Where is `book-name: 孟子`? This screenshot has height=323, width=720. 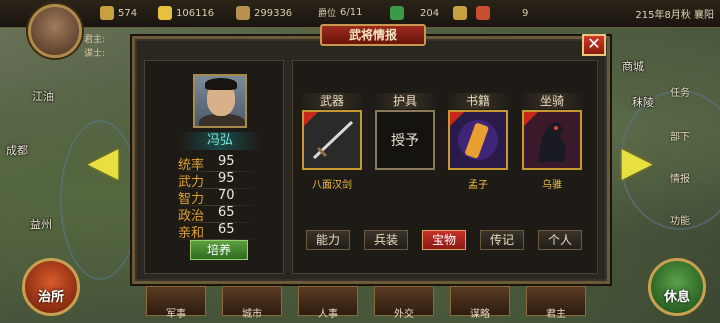 book-name: 孟子 is located at coordinates (478, 185).